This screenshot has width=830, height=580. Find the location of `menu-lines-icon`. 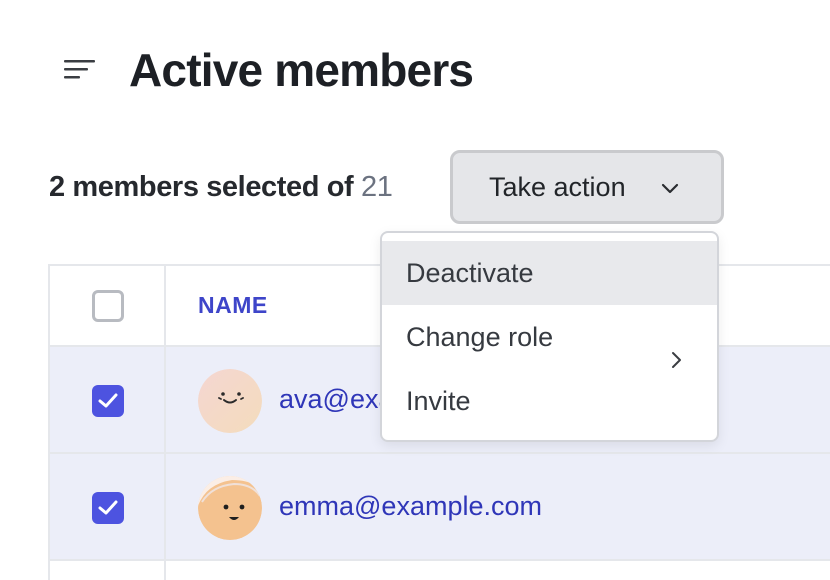

menu-lines-icon is located at coordinates (80, 69).